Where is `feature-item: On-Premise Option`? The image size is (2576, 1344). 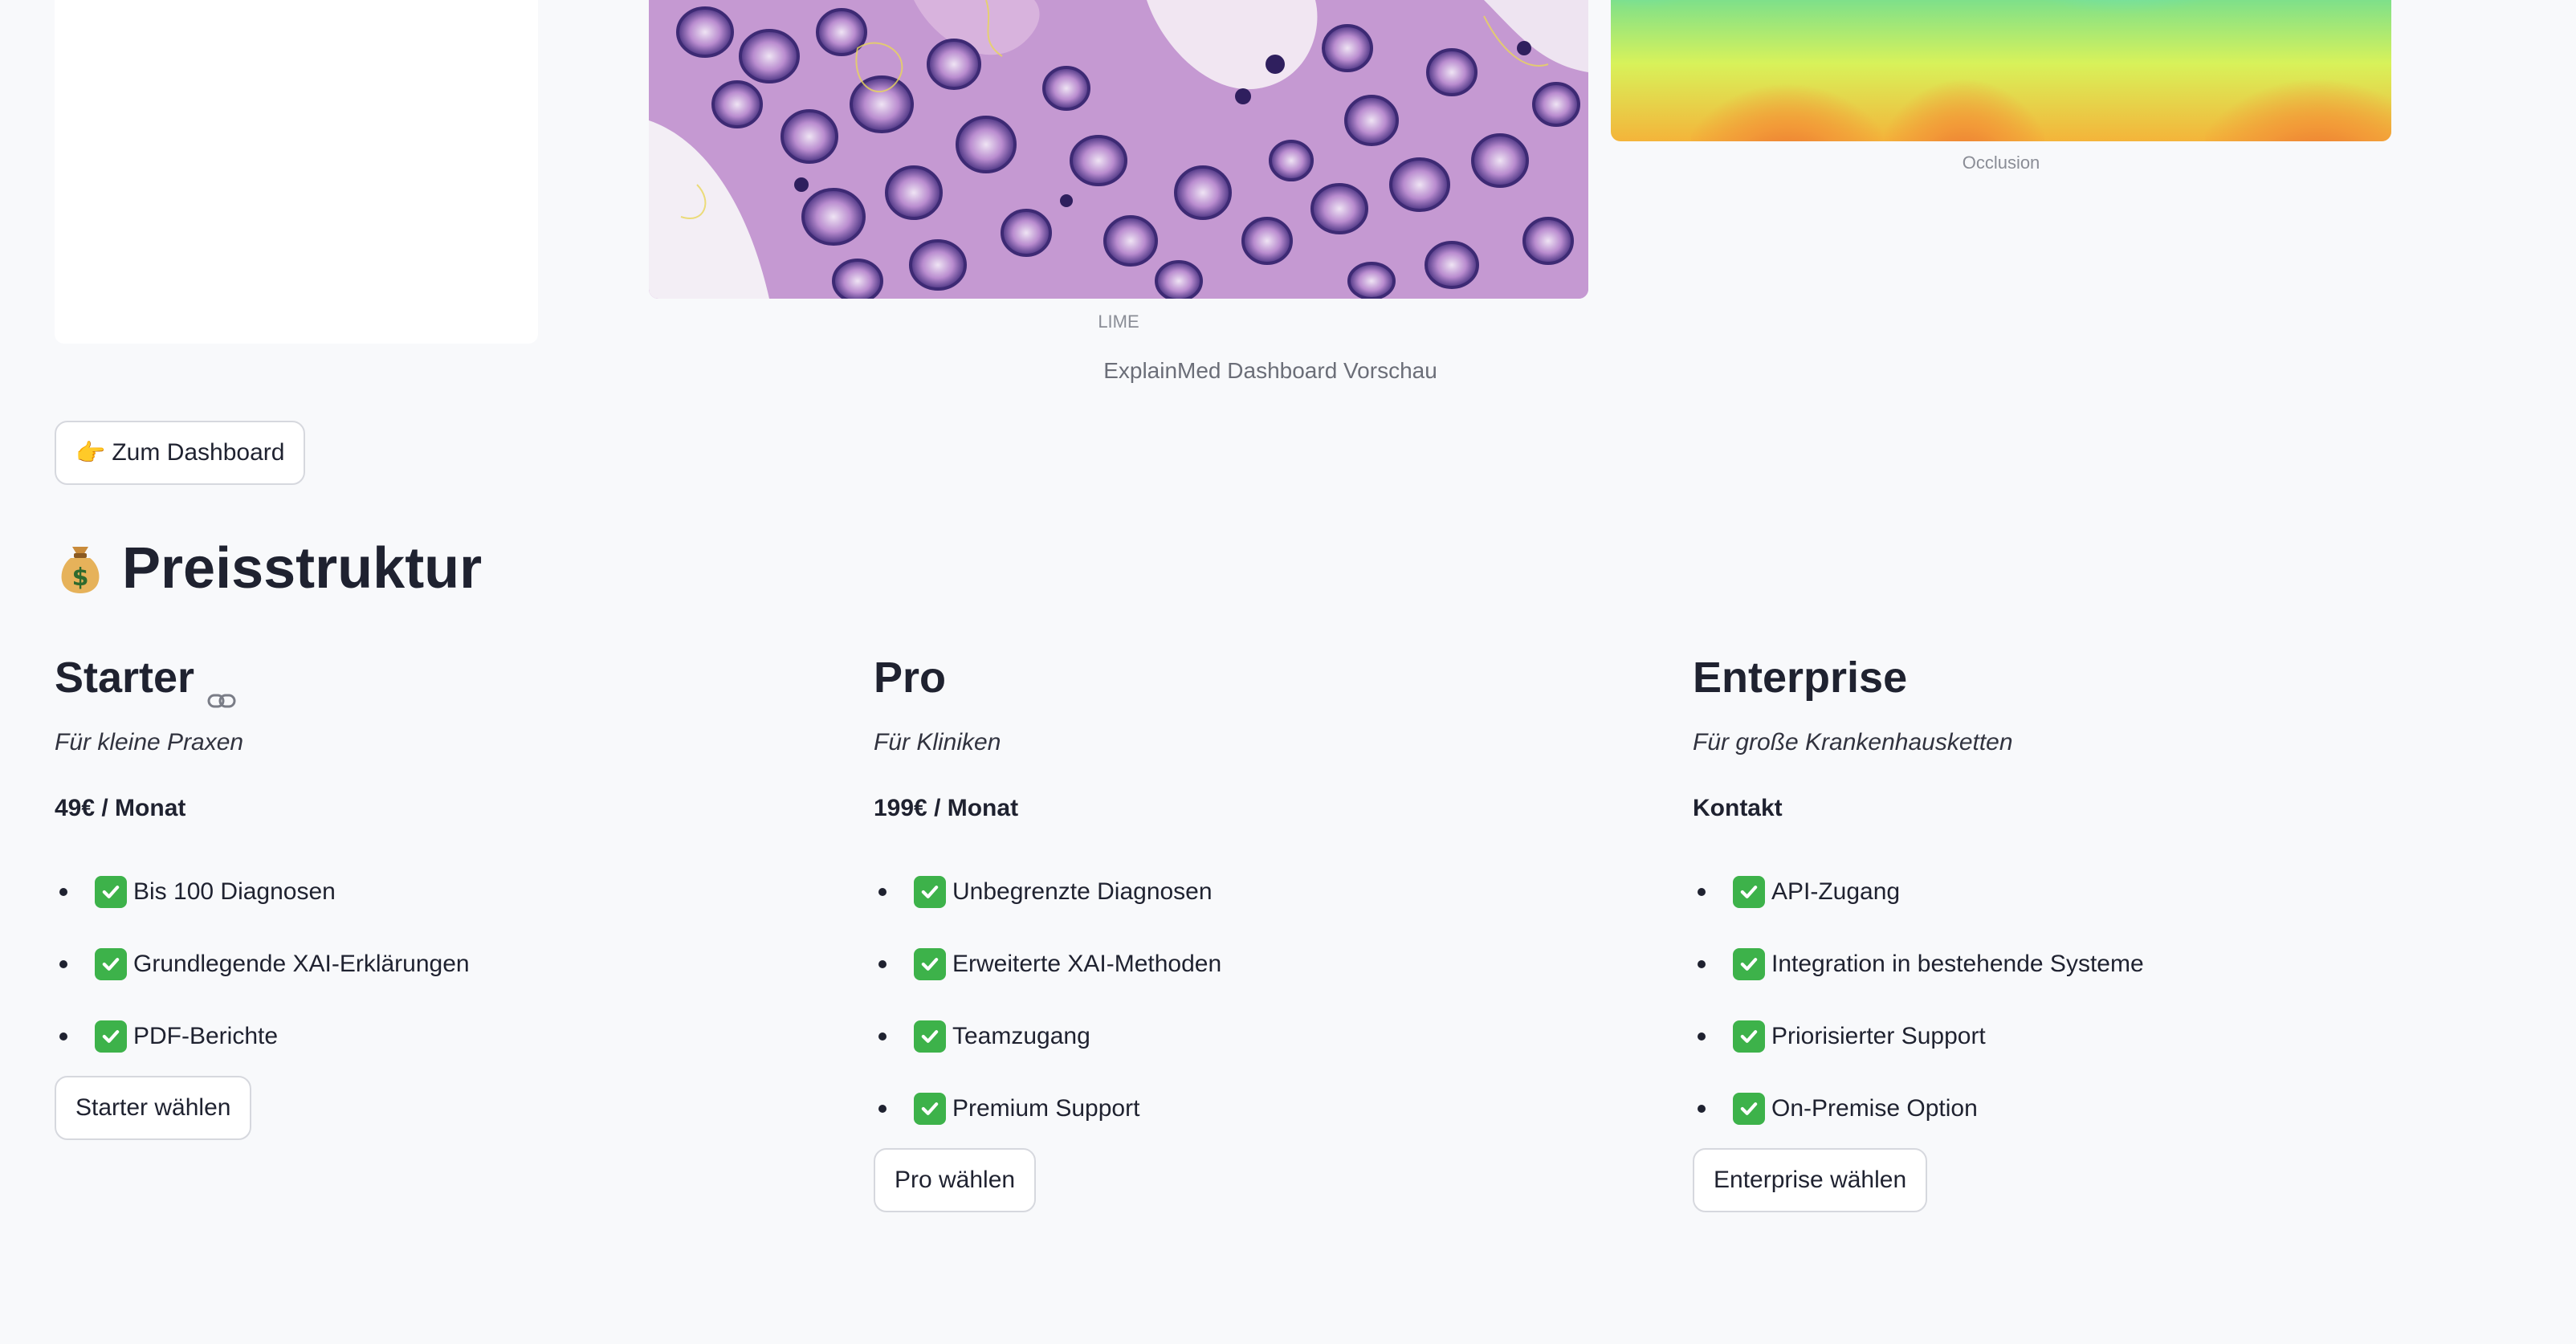 feature-item: On-Premise Option is located at coordinates (2078, 1109).